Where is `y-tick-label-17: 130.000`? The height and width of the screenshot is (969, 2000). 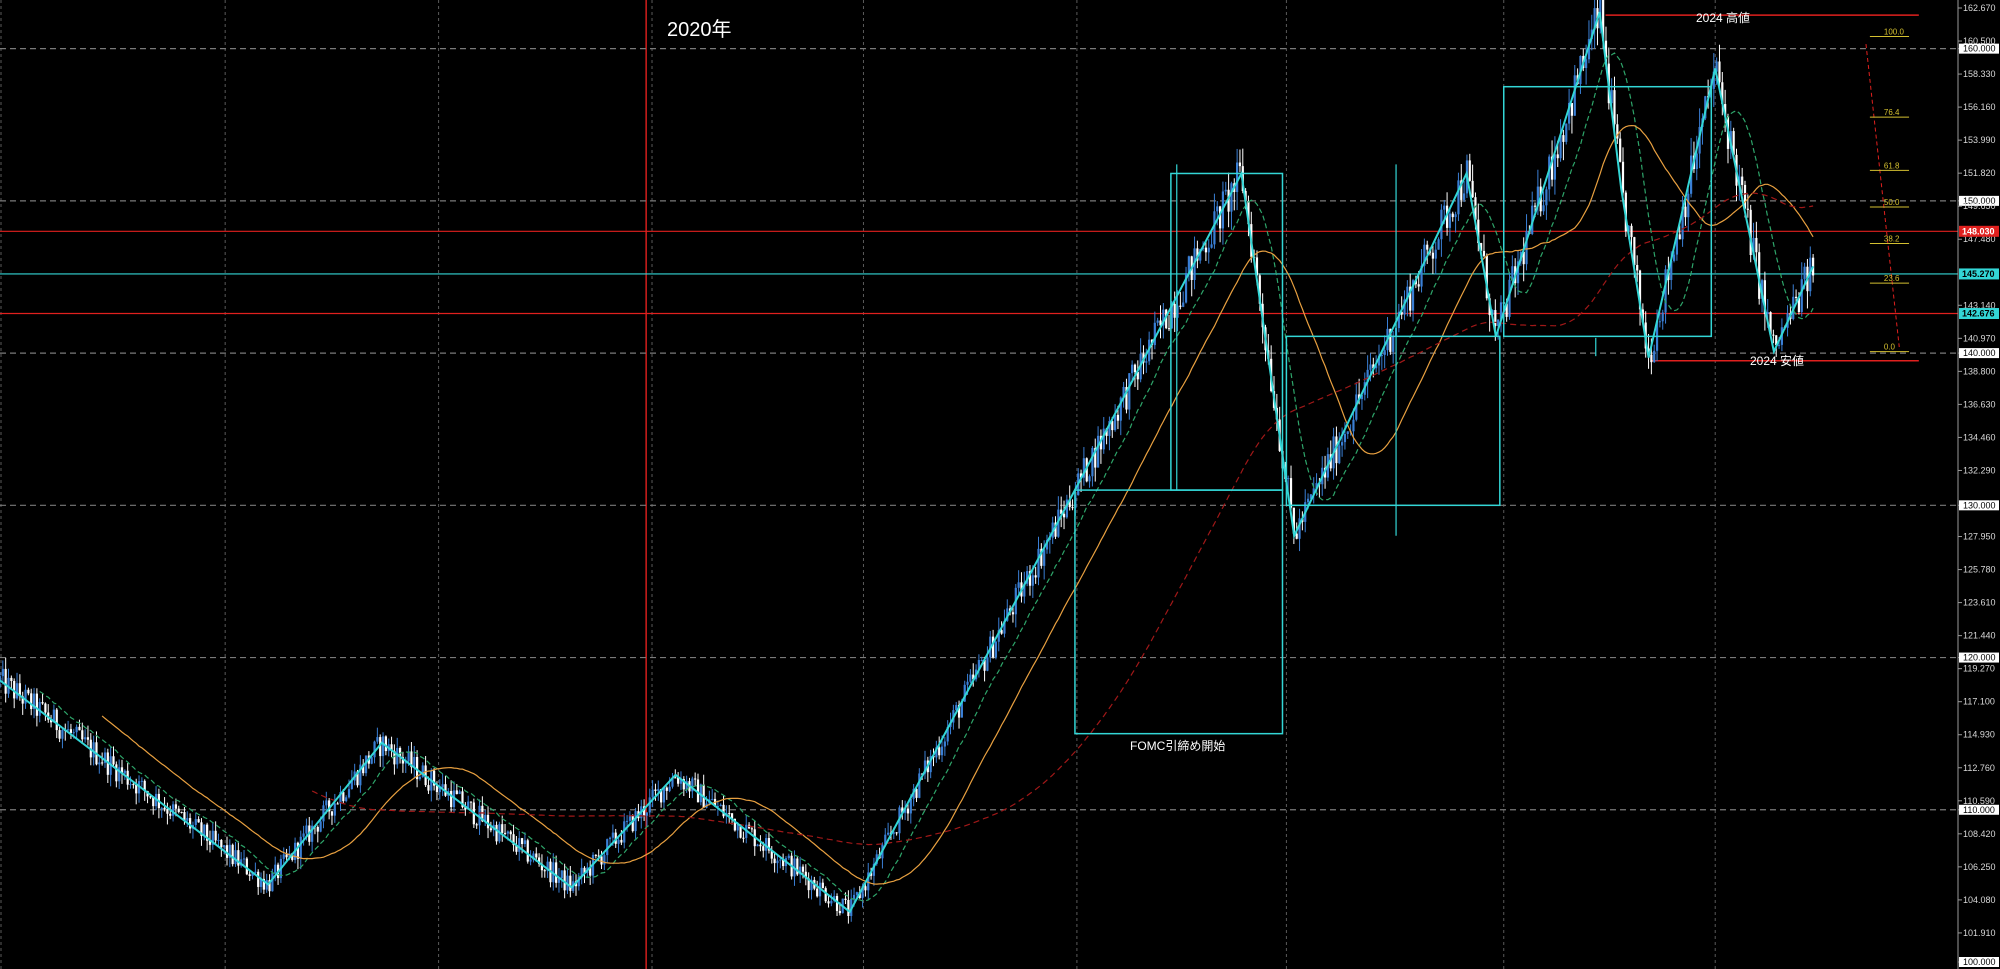 y-tick-label-17: 130.000 is located at coordinates (1979, 505).